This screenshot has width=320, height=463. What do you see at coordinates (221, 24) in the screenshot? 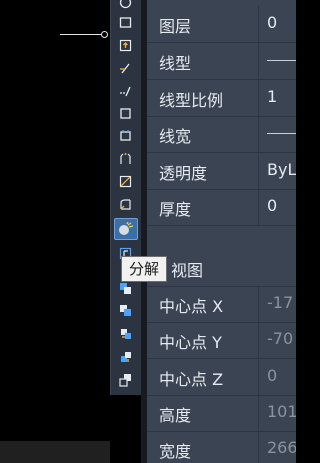
I see `prop-row-layer: 图层 0` at bounding box center [221, 24].